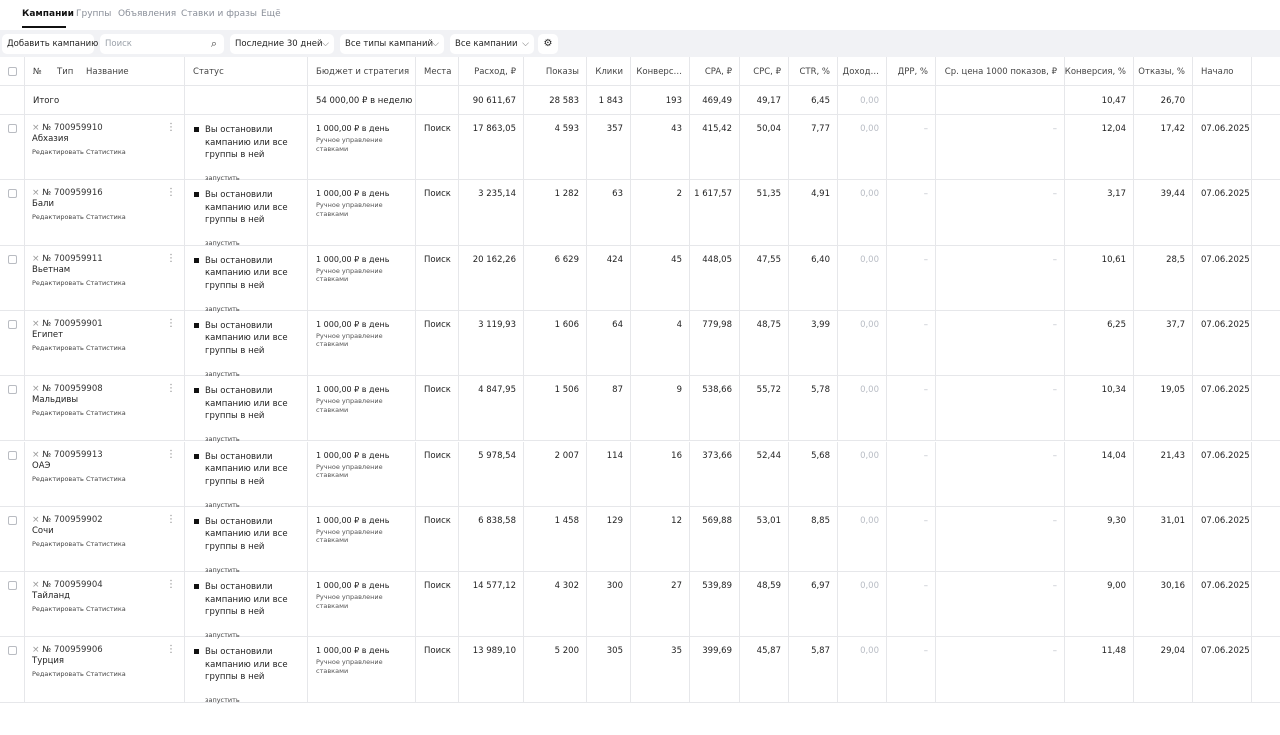 The image size is (1280, 735). What do you see at coordinates (1217, 72) in the screenshot?
I see `column-header-start: Начало` at bounding box center [1217, 72].